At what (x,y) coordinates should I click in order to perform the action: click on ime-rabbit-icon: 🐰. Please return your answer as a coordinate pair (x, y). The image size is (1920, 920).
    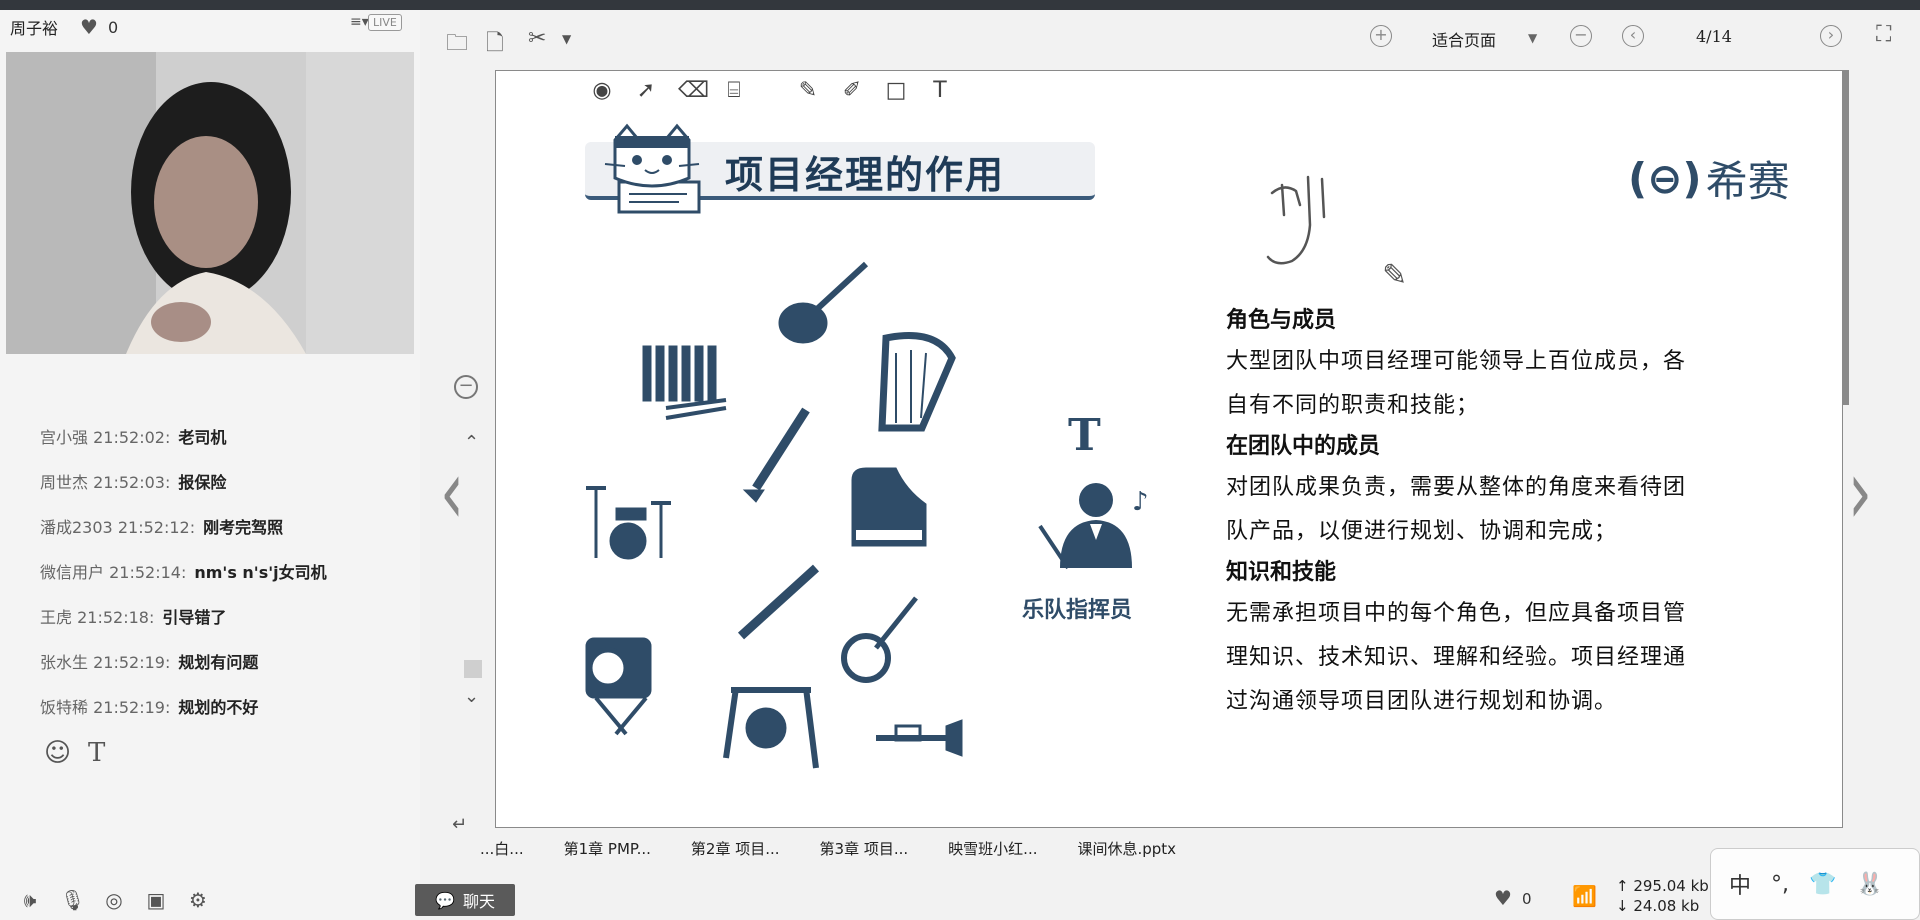
    Looking at the image, I should click on (1869, 884).